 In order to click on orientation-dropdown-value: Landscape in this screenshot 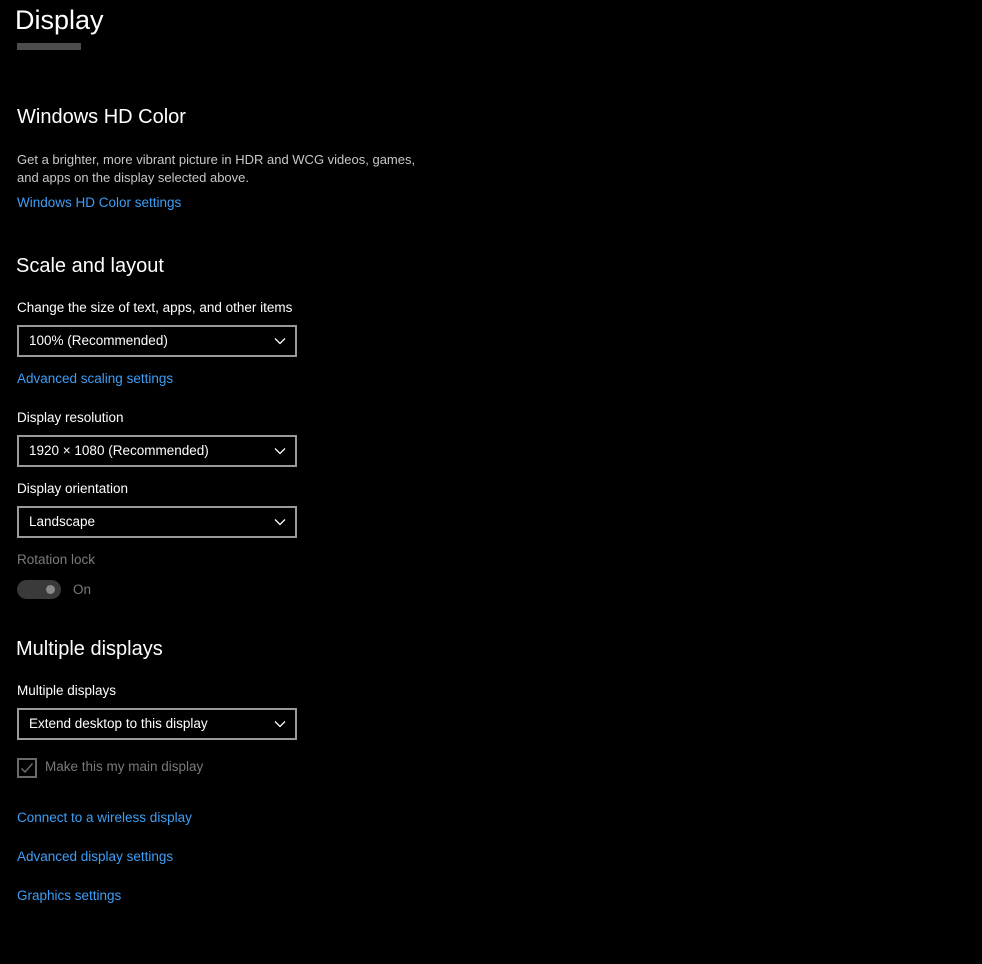, I will do `click(62, 521)`.